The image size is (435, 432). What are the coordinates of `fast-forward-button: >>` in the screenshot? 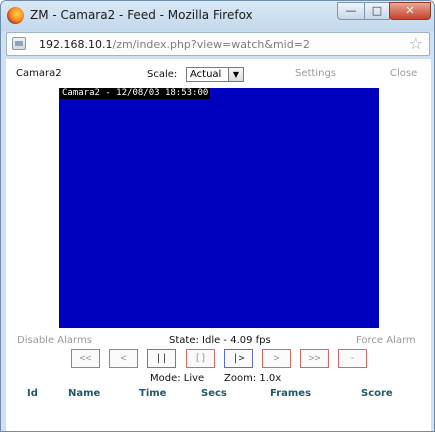 It's located at (314, 358).